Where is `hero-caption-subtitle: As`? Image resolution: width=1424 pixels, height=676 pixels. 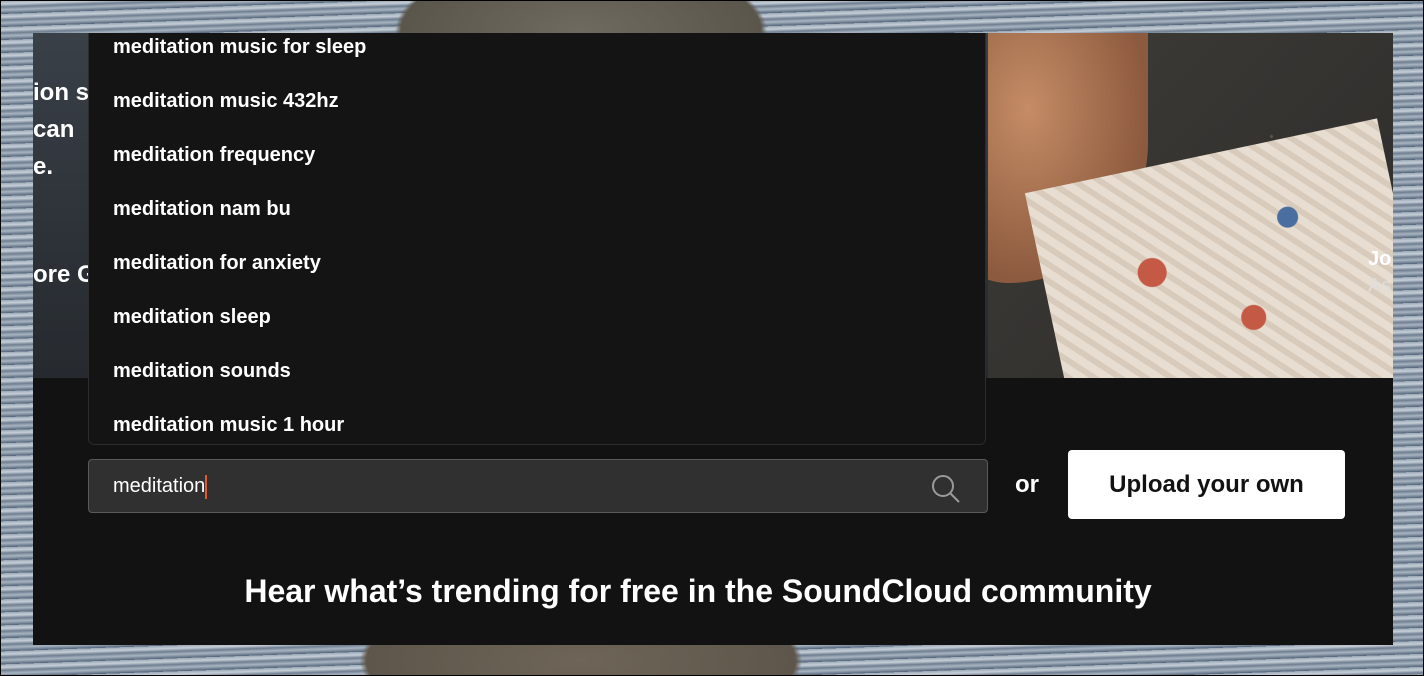 hero-caption-subtitle: As is located at coordinates (1380, 286).